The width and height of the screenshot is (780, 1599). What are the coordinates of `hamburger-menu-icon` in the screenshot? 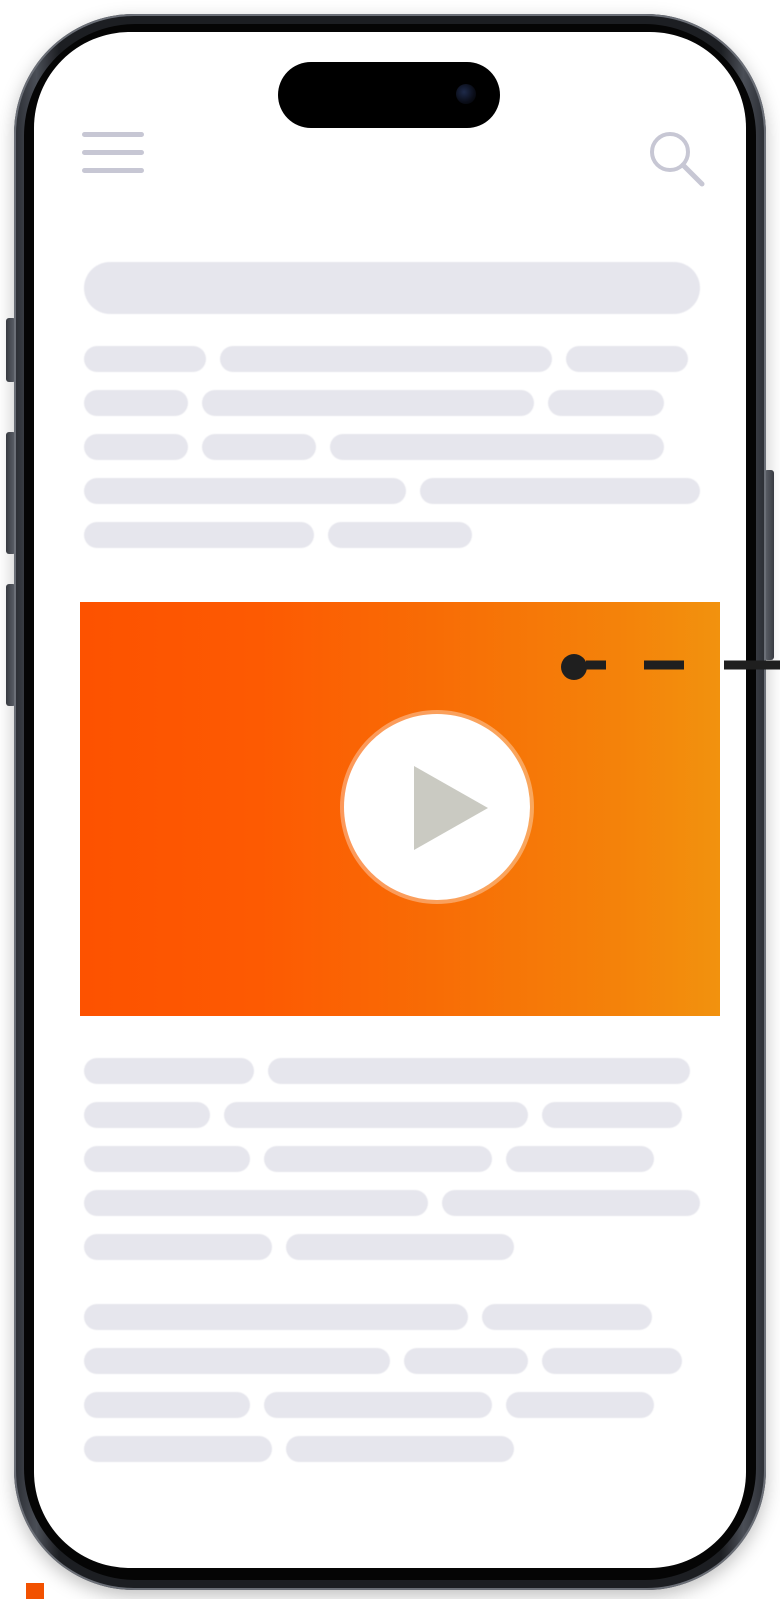 It's located at (114, 154).